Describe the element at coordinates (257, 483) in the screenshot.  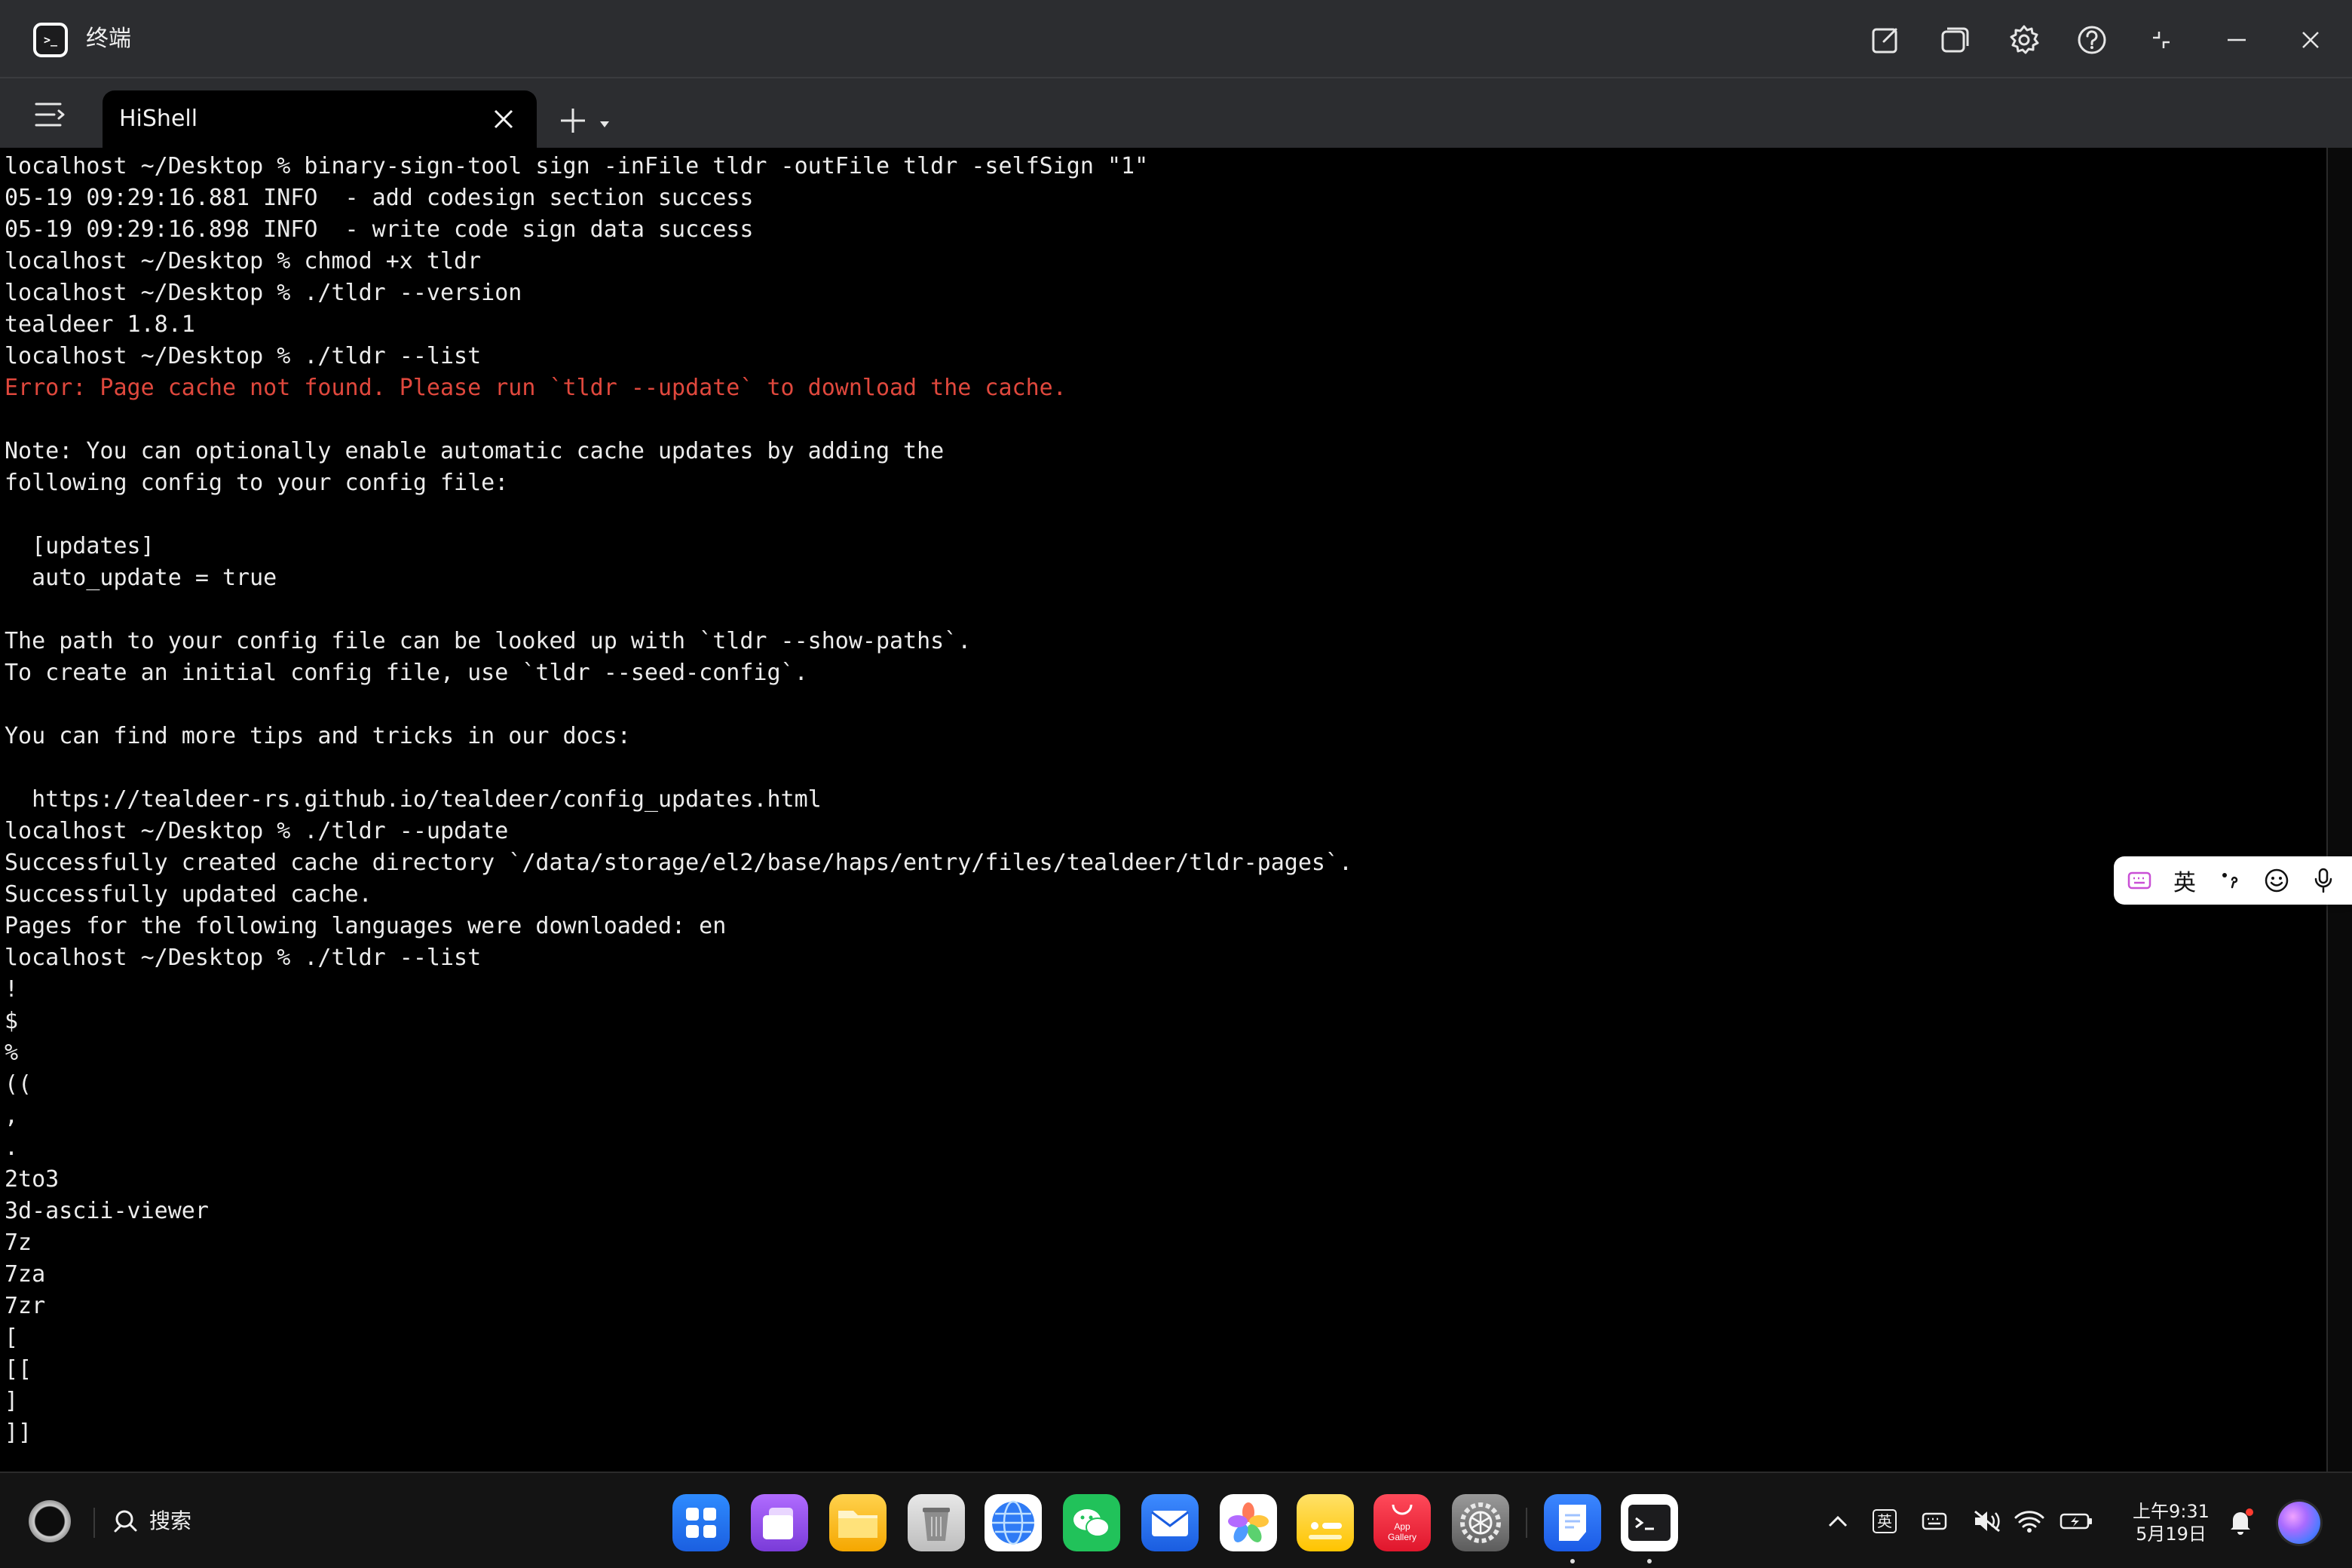
I see `terminal-line: following config to your config file:` at that location.